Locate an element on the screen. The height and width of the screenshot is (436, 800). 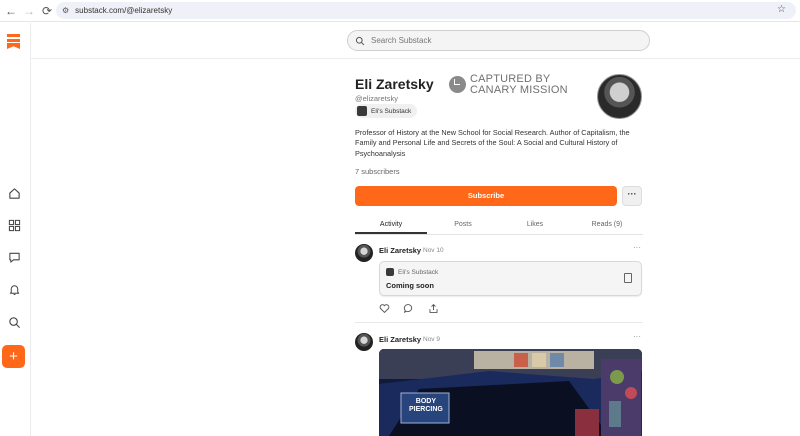
chat-icon is located at coordinates (14, 257).